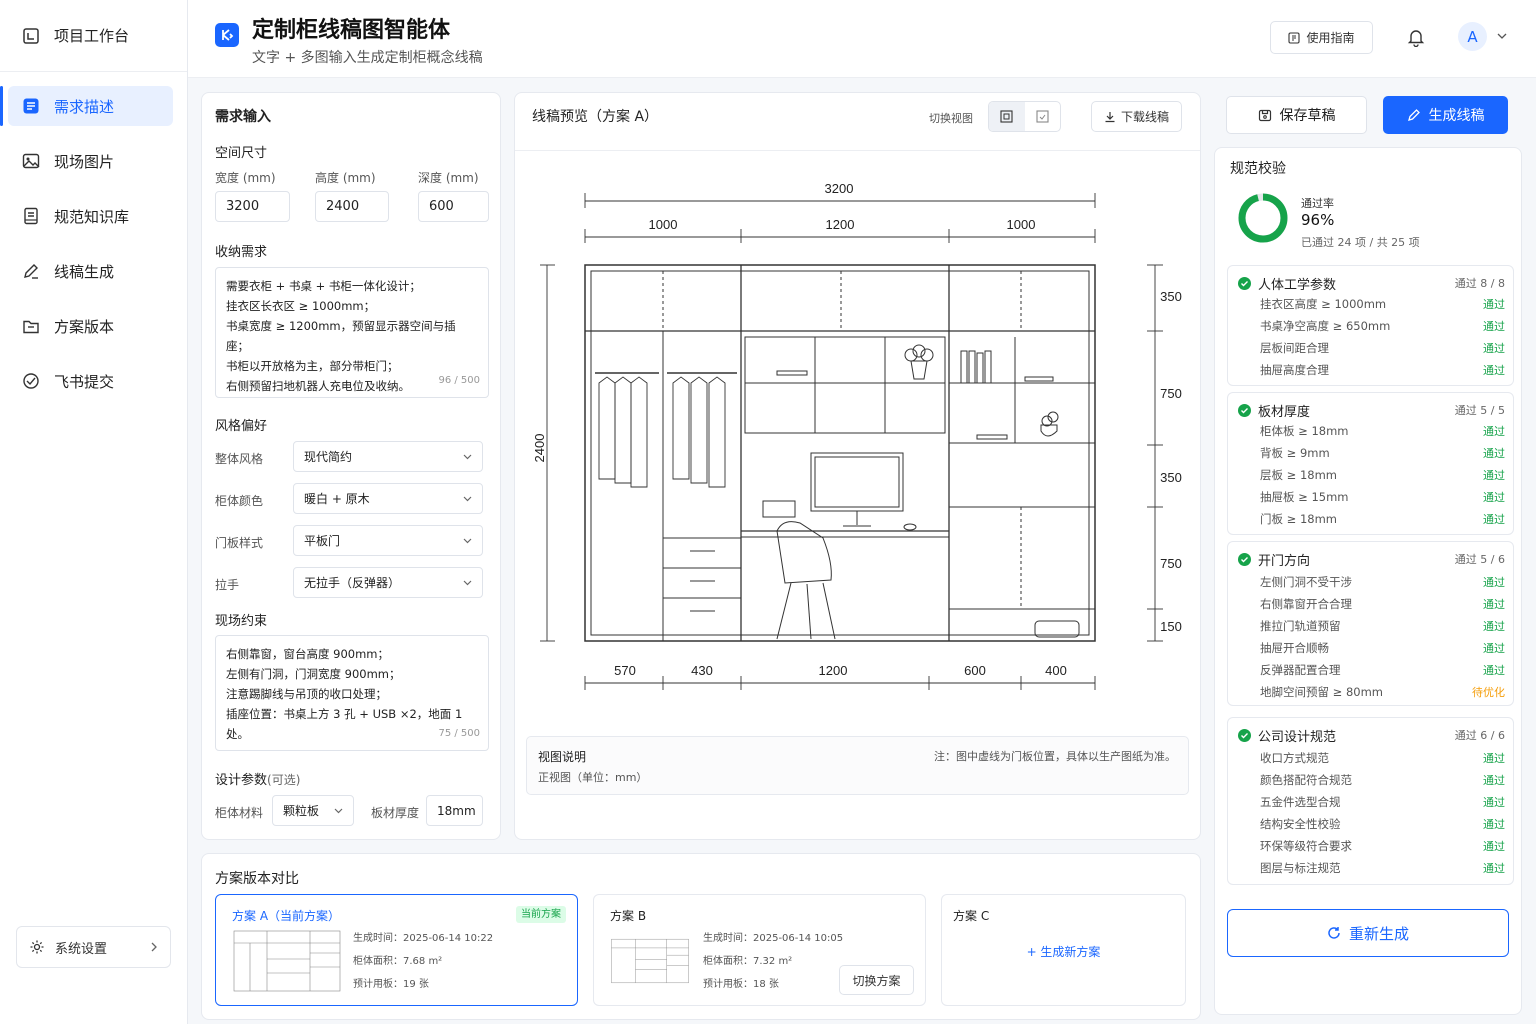 The width and height of the screenshot is (1536, 1024). I want to click on sidebar-item-knowledge: 规范知识库, so click(90, 216).